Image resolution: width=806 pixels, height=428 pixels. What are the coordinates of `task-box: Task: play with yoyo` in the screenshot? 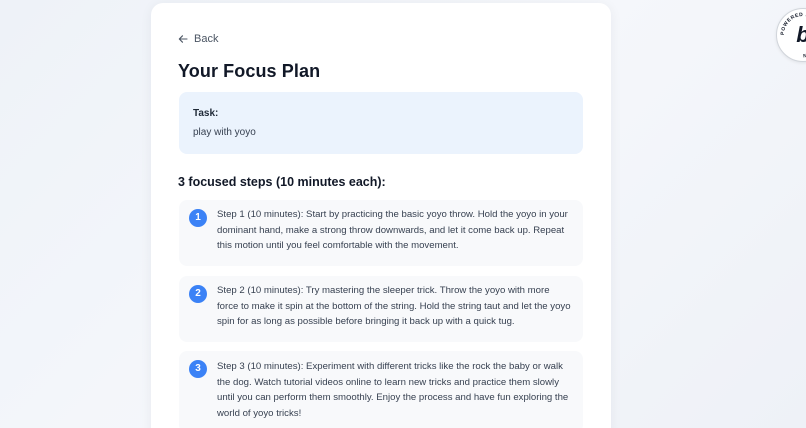 It's located at (381, 123).